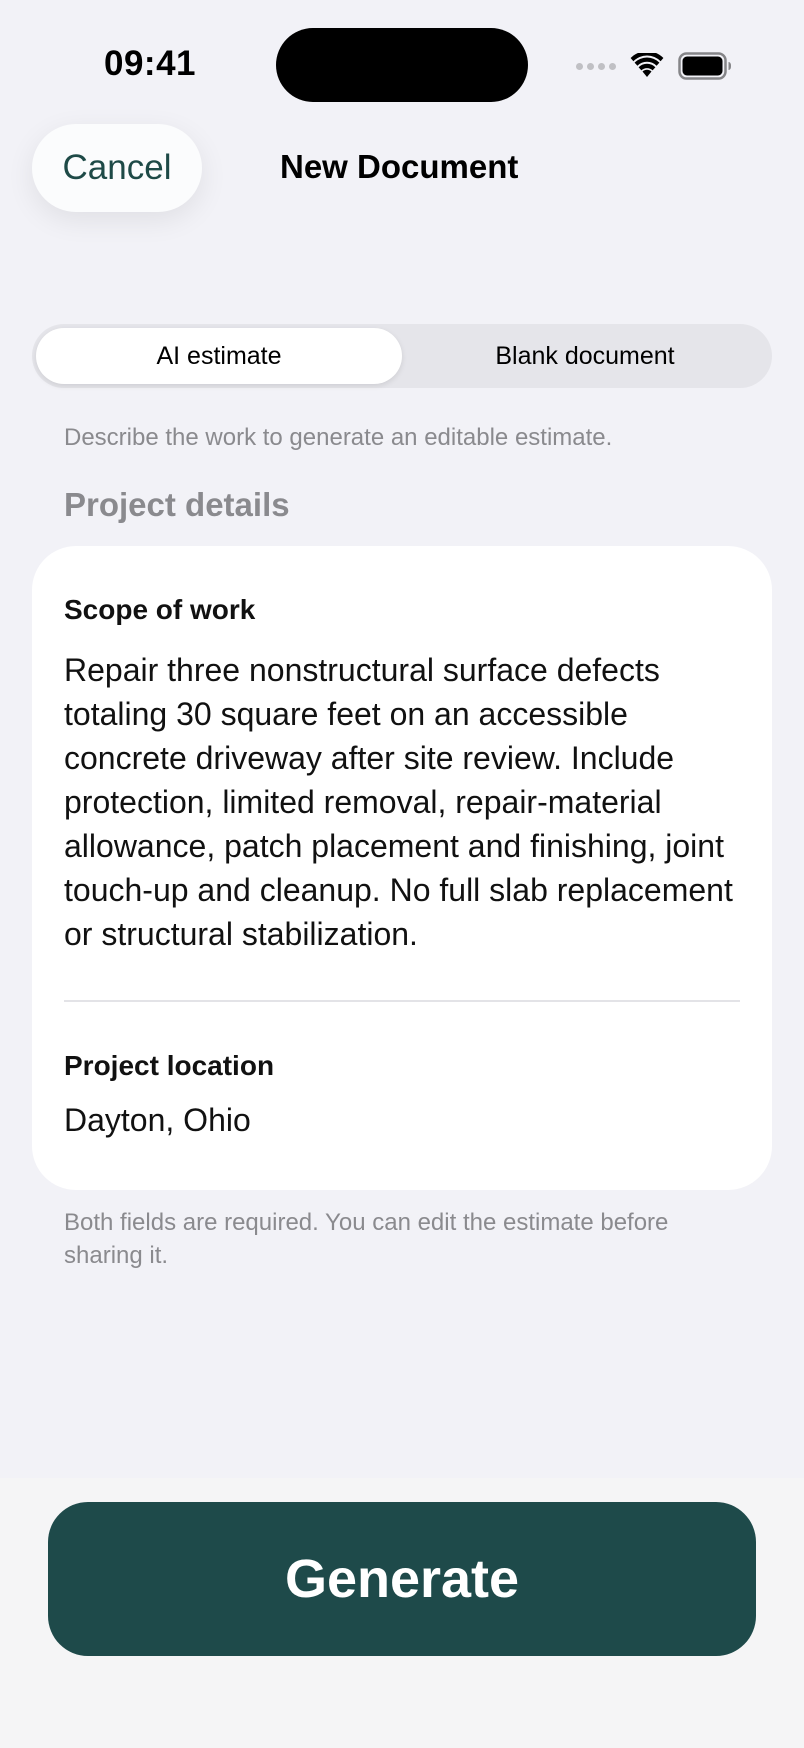  I want to click on status-icons, so click(654, 66).